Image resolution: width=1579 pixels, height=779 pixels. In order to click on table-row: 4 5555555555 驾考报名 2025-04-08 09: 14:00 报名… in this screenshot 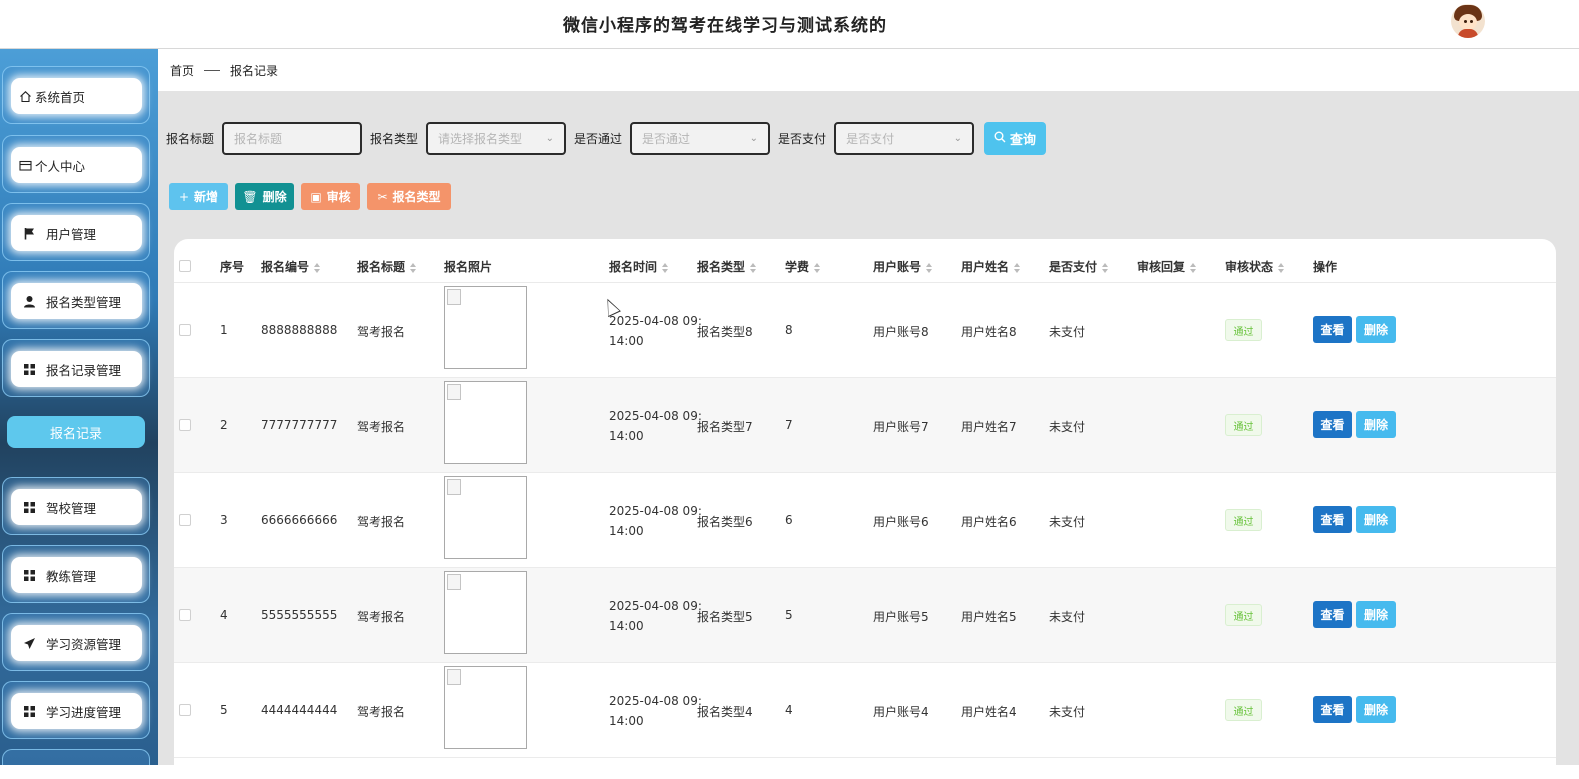, I will do `click(865, 615)`.